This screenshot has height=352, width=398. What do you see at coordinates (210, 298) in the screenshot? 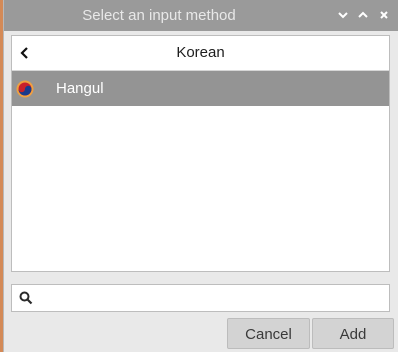
I see `search-input` at bounding box center [210, 298].